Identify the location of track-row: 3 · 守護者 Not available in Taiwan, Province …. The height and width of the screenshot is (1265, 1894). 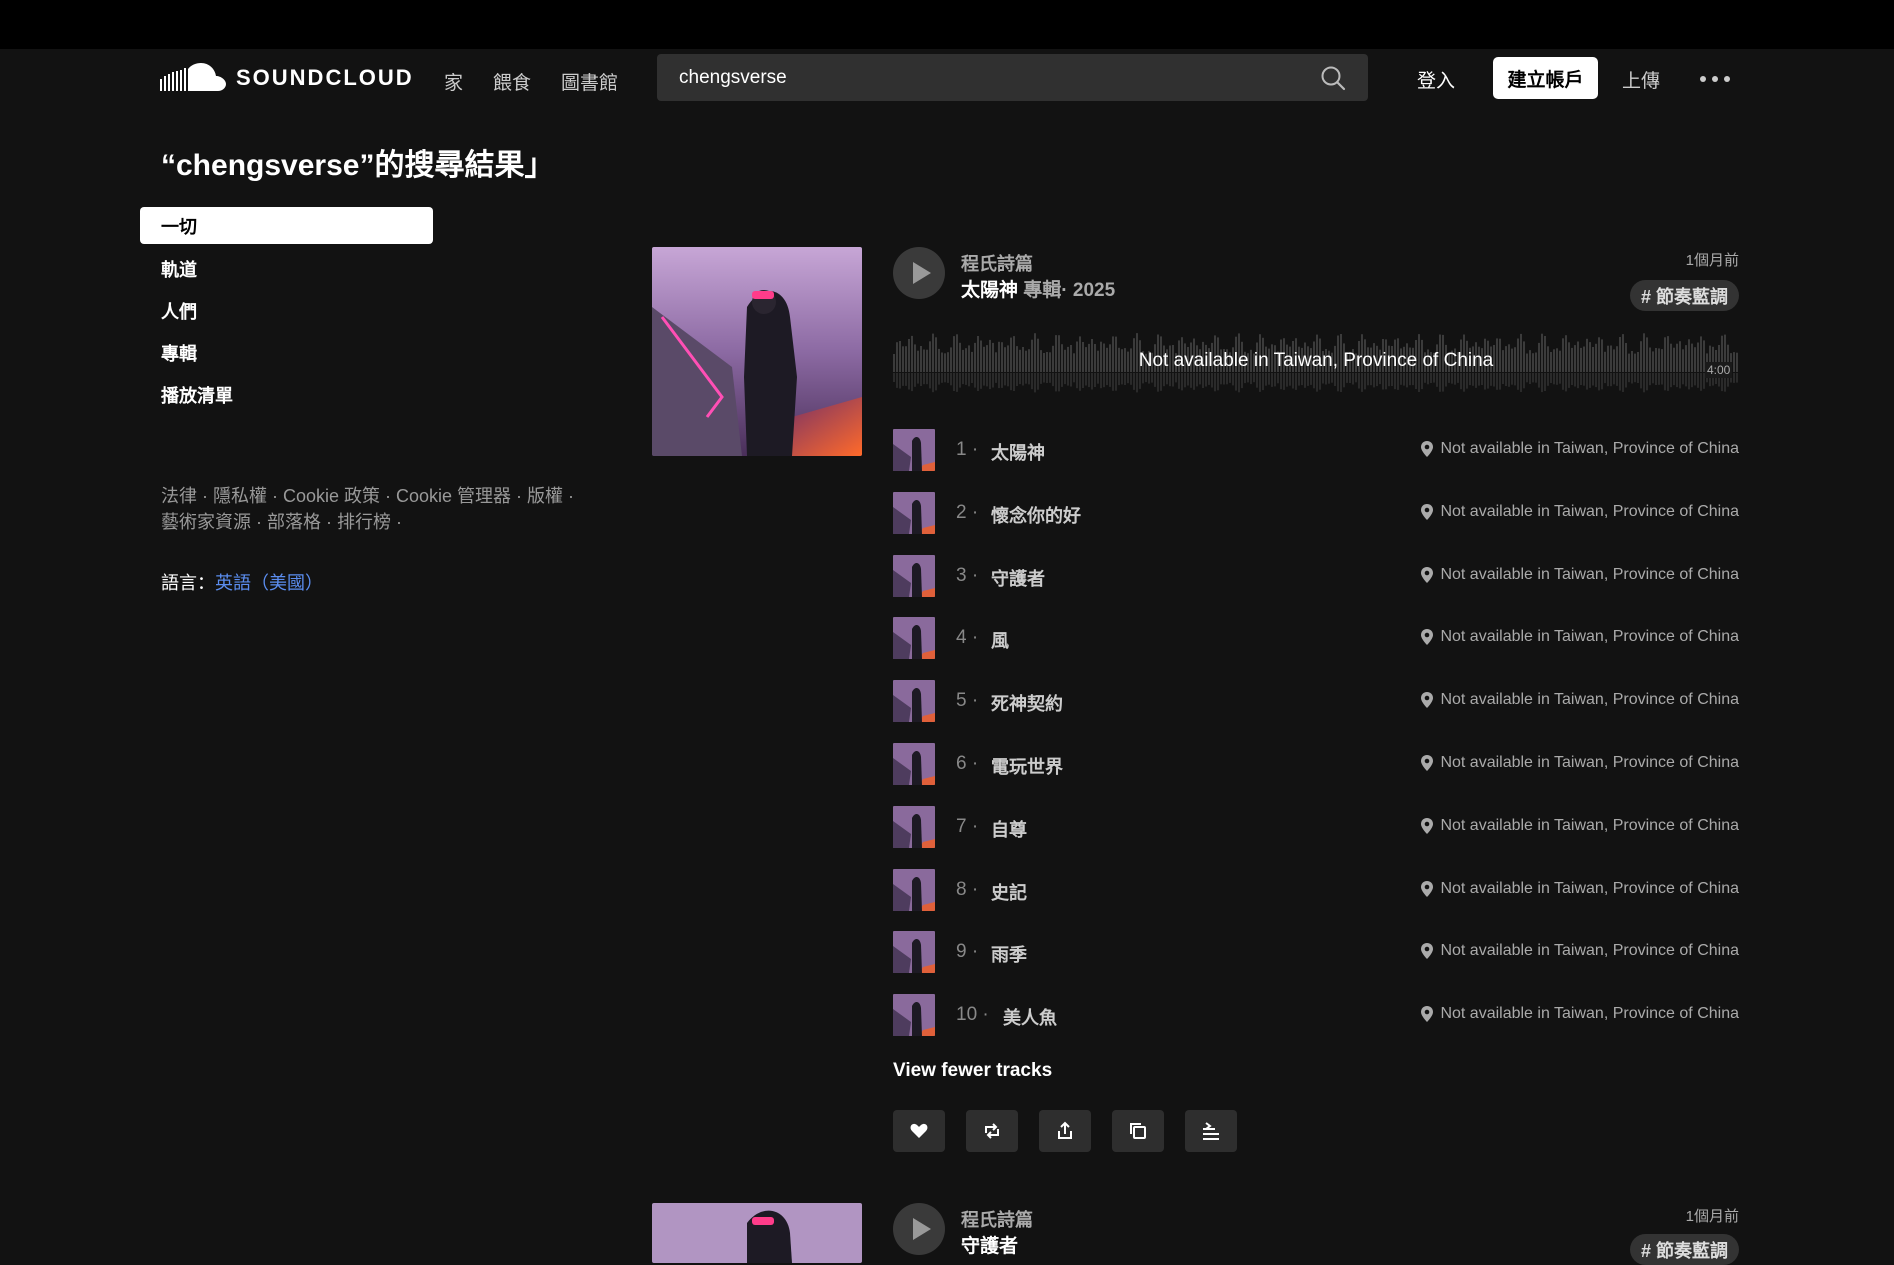
(1316, 586).